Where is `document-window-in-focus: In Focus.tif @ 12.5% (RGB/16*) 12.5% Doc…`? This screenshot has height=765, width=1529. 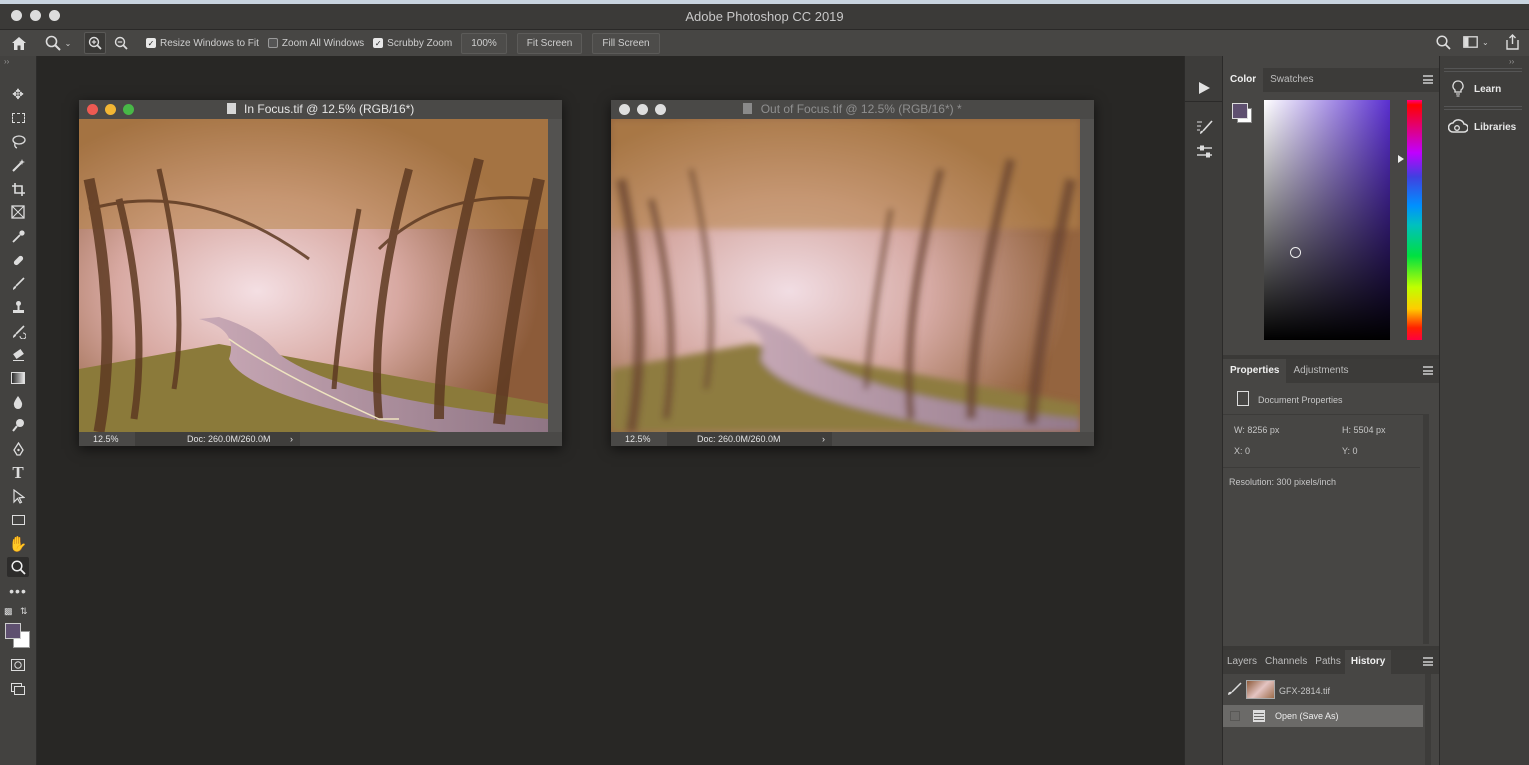 document-window-in-focus: In Focus.tif @ 12.5% (RGB/16*) 12.5% Doc… is located at coordinates (320, 273).